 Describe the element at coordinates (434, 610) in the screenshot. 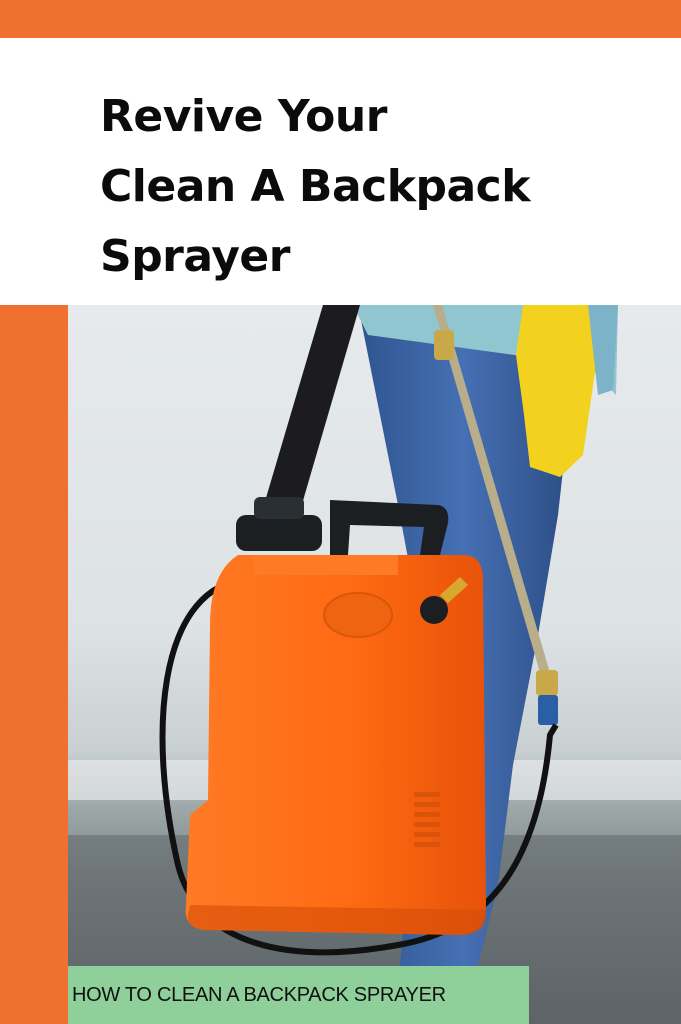

I see `pressure-valve` at that location.